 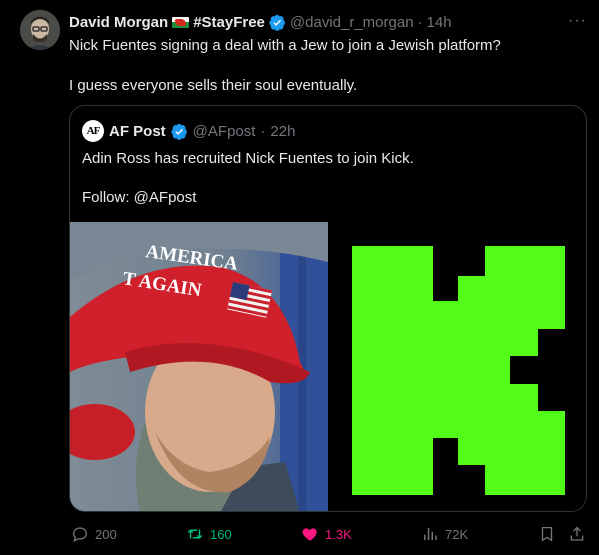 What do you see at coordinates (188, 131) in the screenshot?
I see `quote-header: AF AF Post @AFpost · 22h` at bounding box center [188, 131].